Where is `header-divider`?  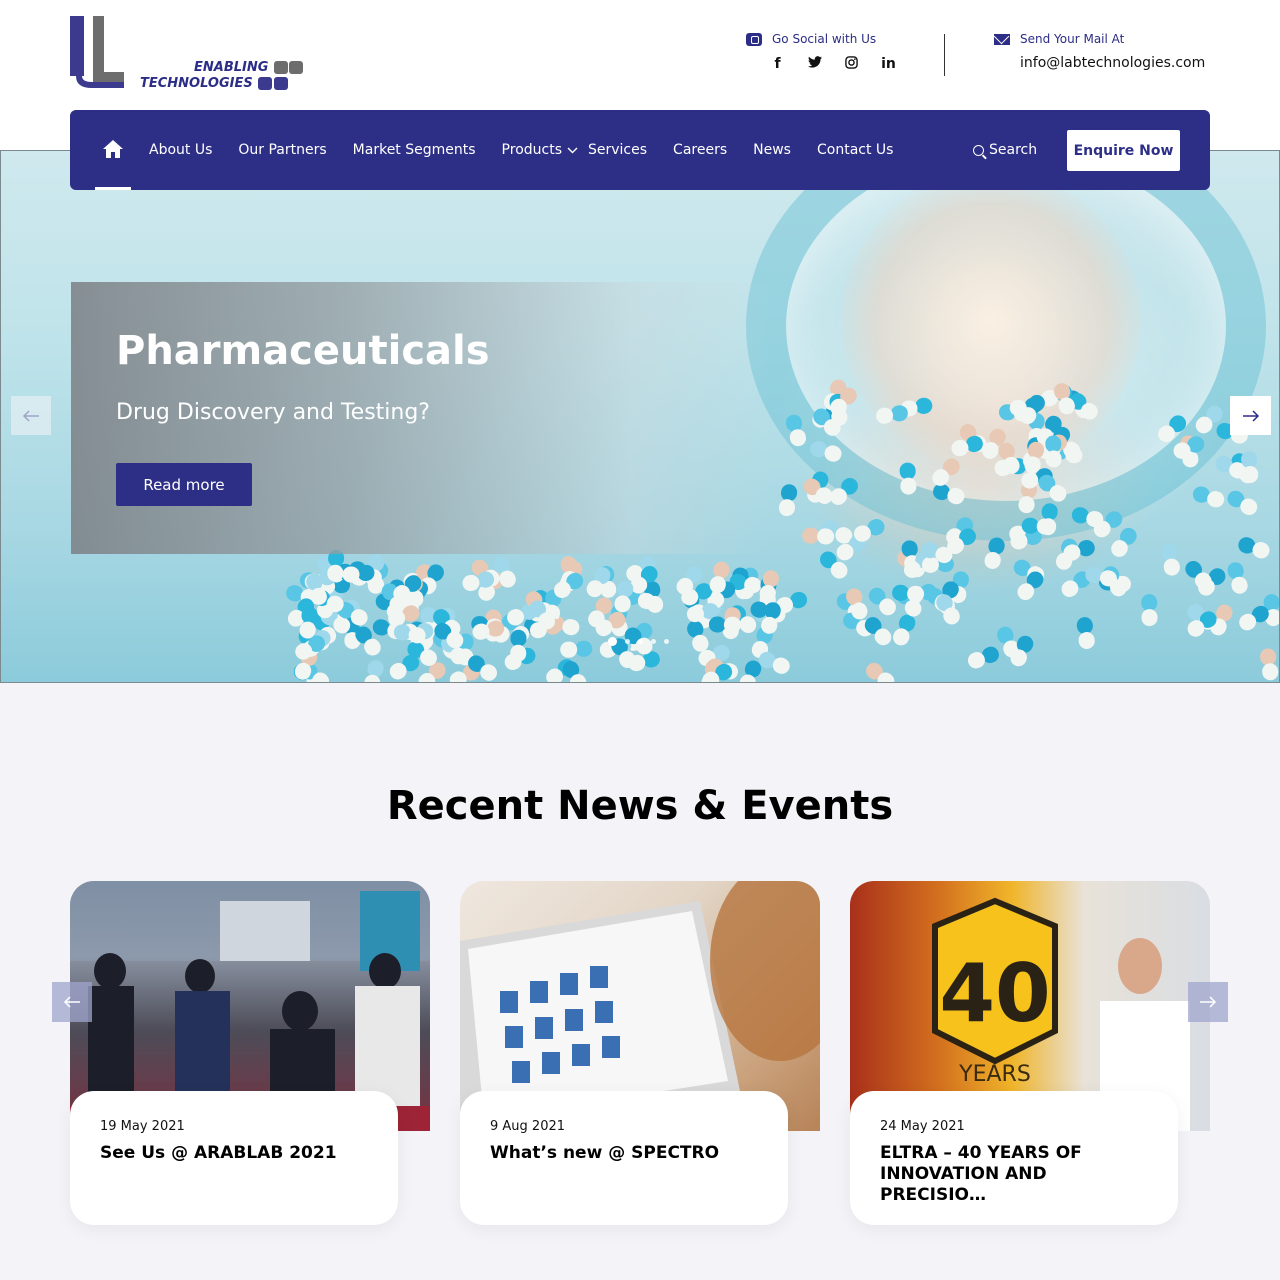
header-divider is located at coordinates (944, 55).